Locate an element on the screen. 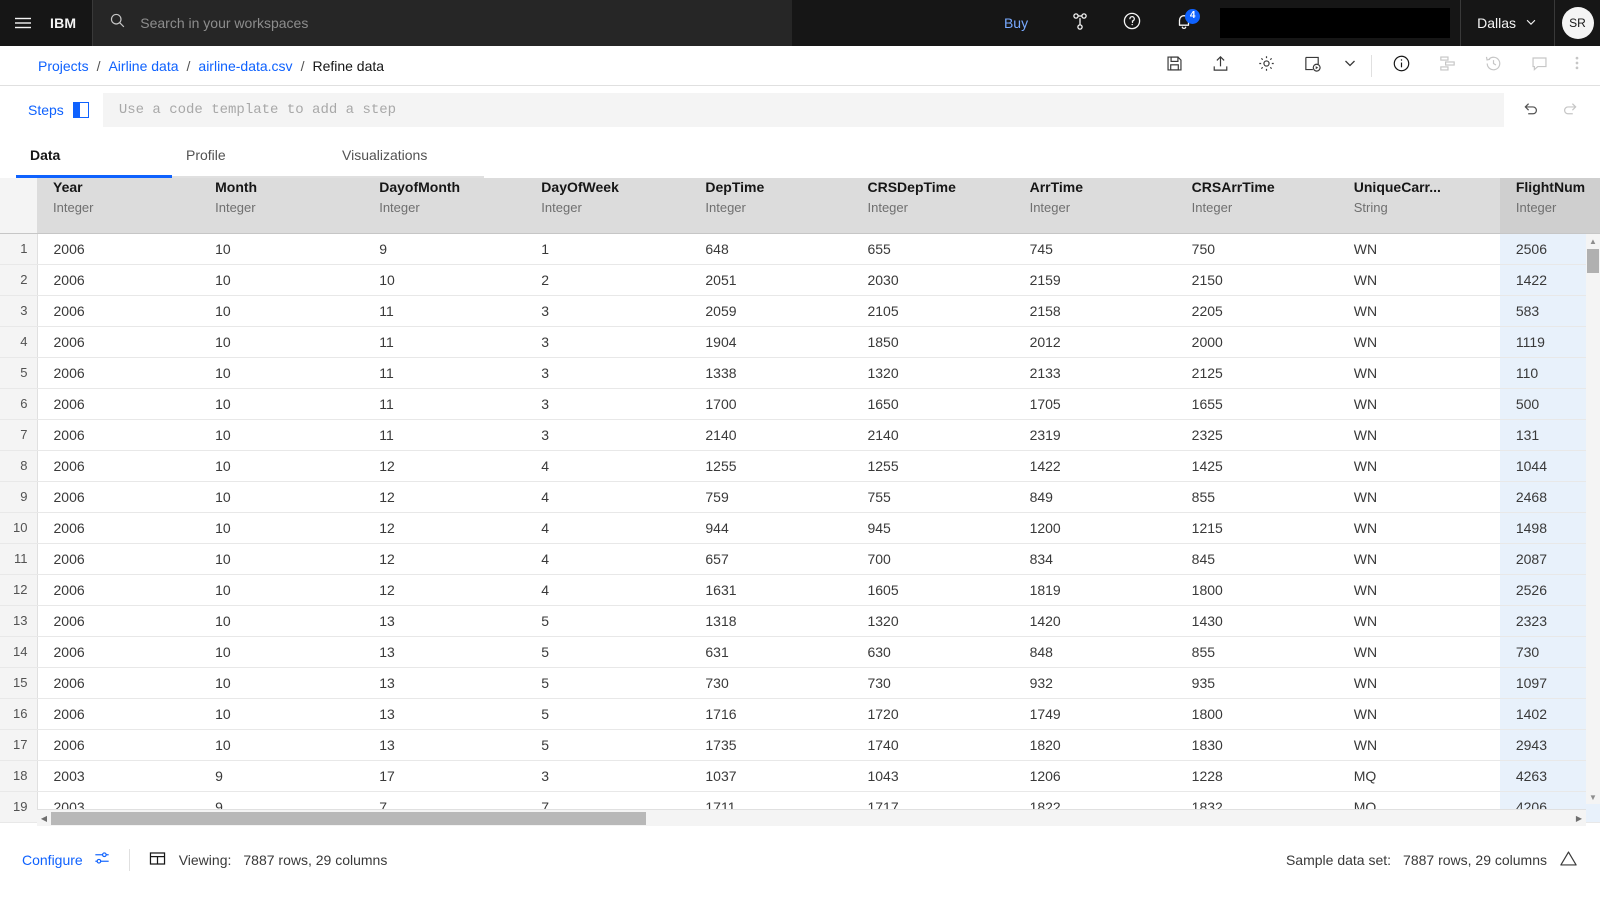 The height and width of the screenshot is (900, 1600). cell-crsdeptime: 945 is located at coordinates (932, 528).